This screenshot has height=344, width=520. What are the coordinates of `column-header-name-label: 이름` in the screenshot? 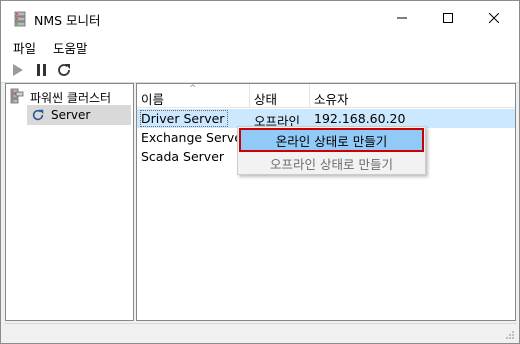 It's located at (153, 99).